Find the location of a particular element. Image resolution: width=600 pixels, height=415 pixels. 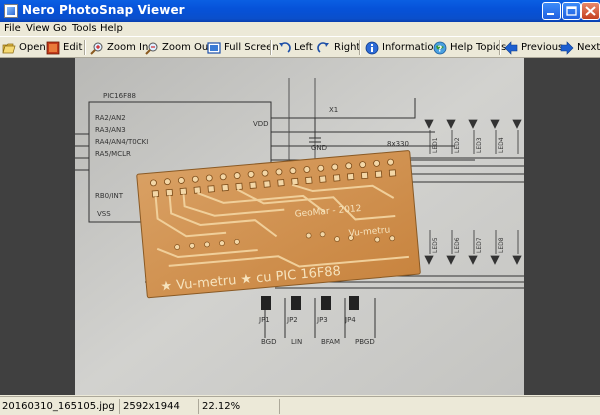

close-icon is located at coordinates (590, 11).